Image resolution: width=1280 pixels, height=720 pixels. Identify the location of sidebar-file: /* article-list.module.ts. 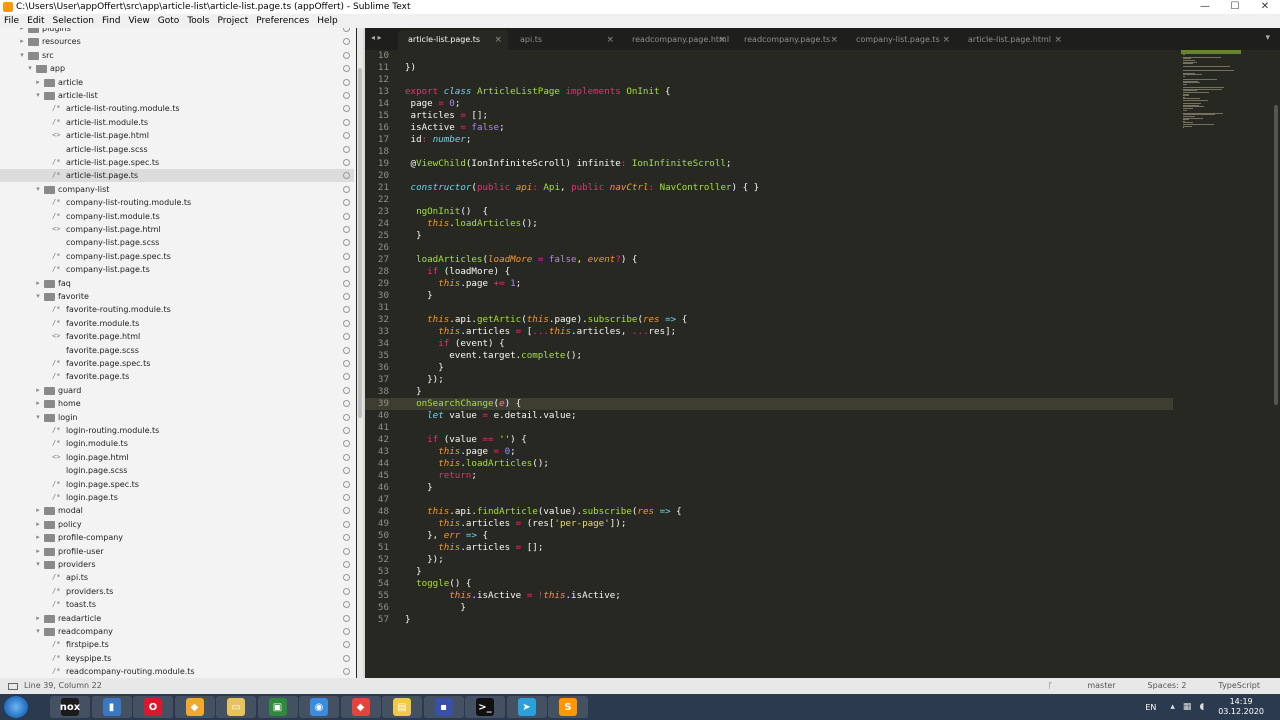
(177, 122).